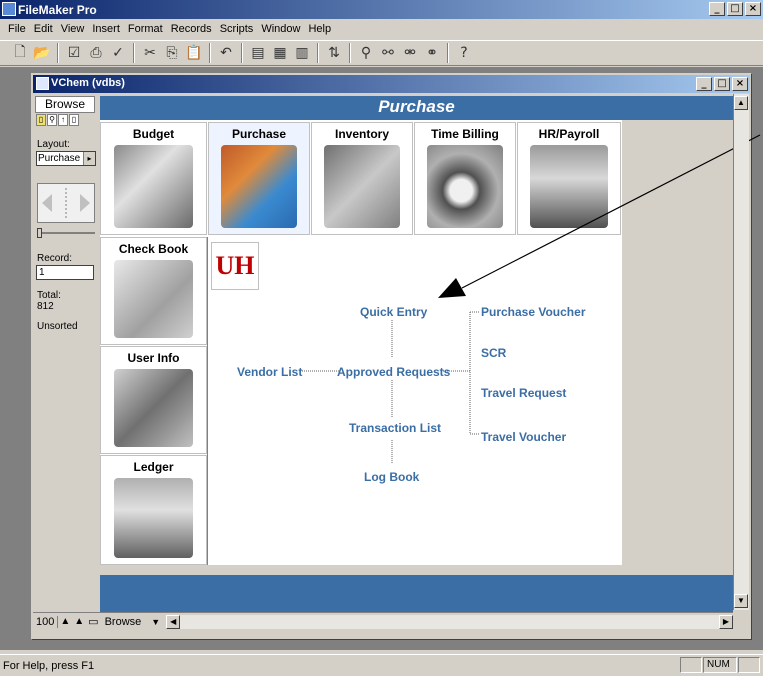  What do you see at coordinates (46, 621) in the screenshot?
I see `zoom-level: 100` at bounding box center [46, 621].